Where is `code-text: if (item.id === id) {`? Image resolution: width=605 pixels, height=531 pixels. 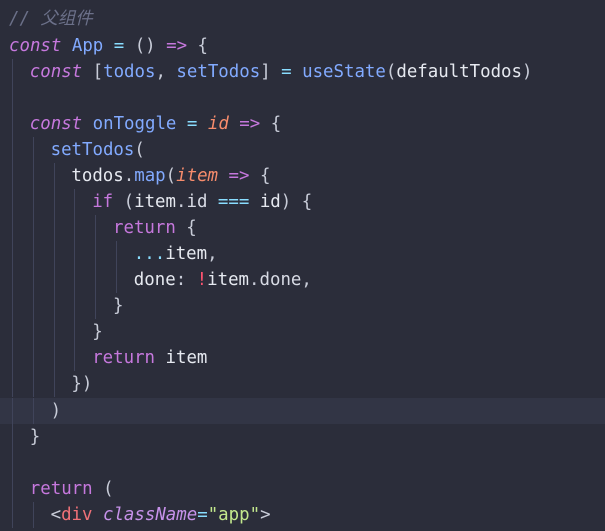
code-text: if (item.id === id) { is located at coordinates (202, 202).